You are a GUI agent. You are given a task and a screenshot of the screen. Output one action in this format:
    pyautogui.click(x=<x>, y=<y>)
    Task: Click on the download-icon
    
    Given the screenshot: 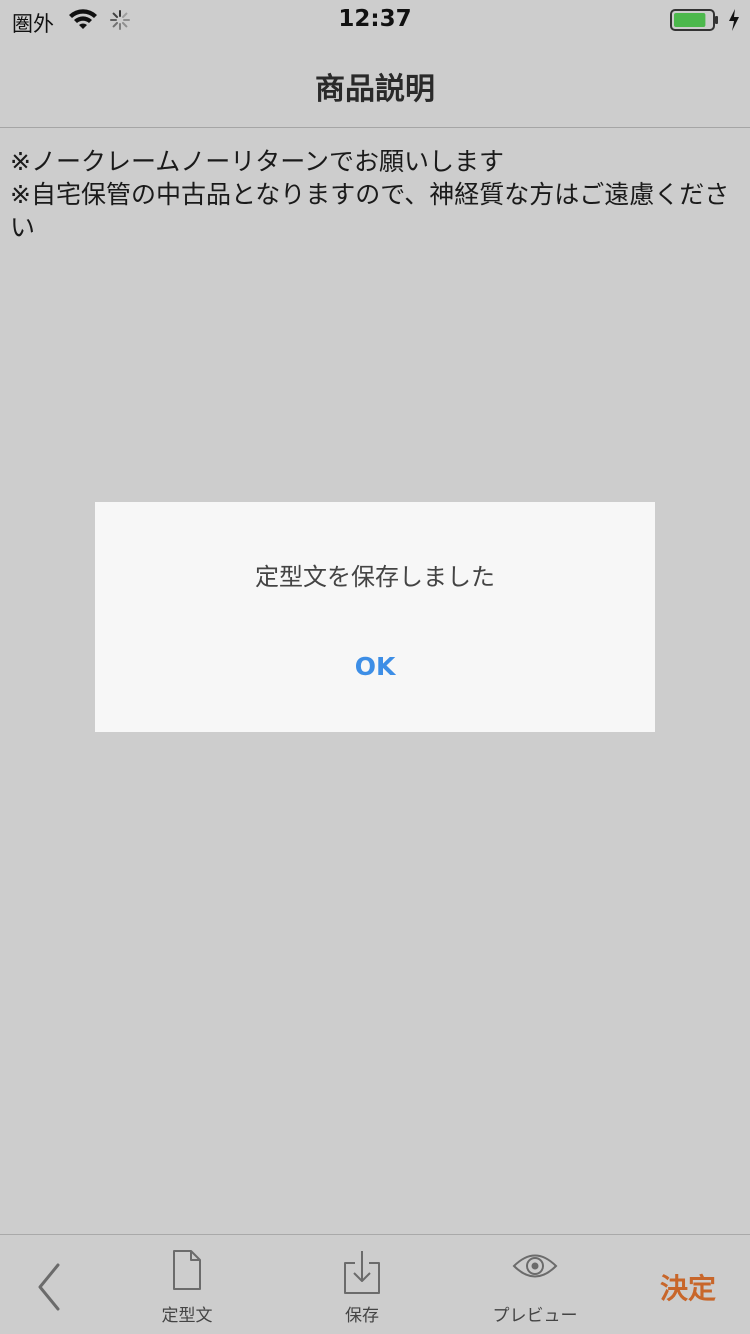 What is the action you would take?
    pyautogui.click(x=362, y=1272)
    